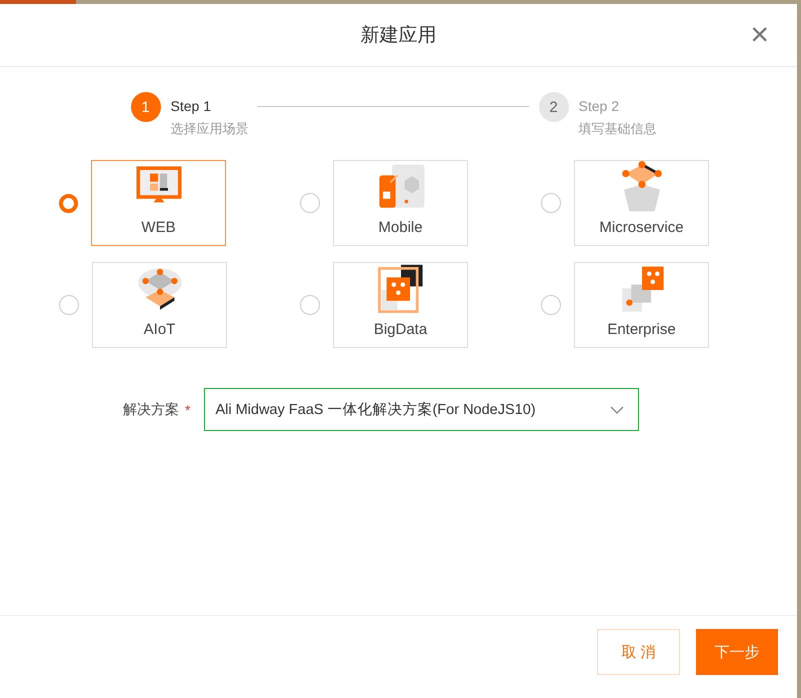 The width and height of the screenshot is (801, 698). What do you see at coordinates (641, 227) in the screenshot?
I see `scenario-label: Microservice` at bounding box center [641, 227].